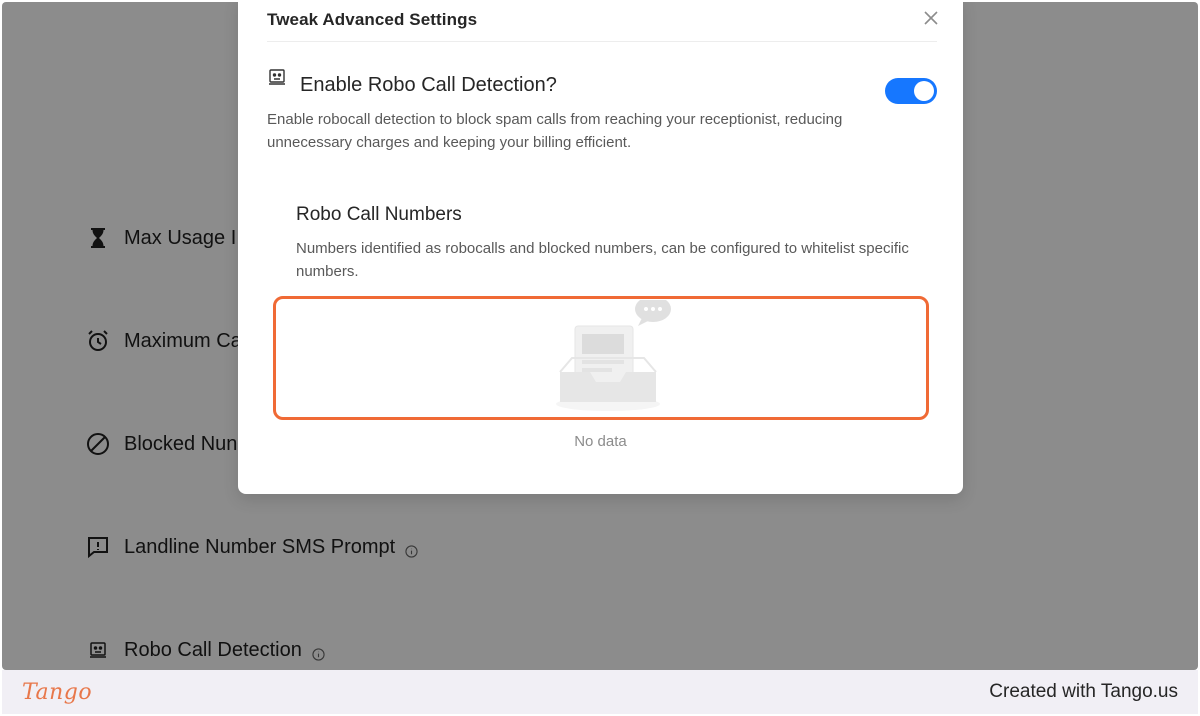  Describe the element at coordinates (613, 358) in the screenshot. I see `empty-inbox-icon` at that location.